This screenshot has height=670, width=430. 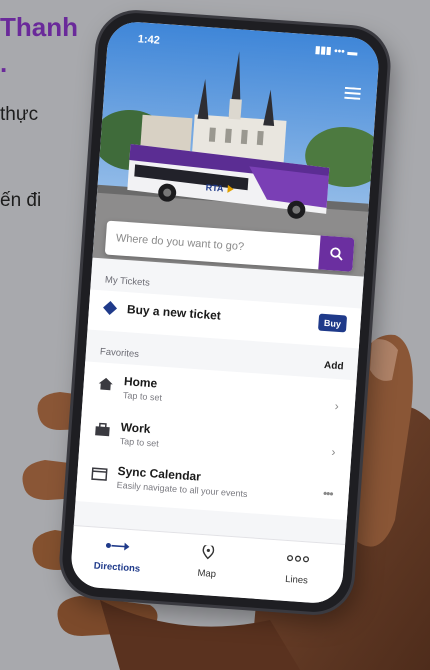 What do you see at coordinates (298, 559) in the screenshot?
I see `lines-icon` at bounding box center [298, 559].